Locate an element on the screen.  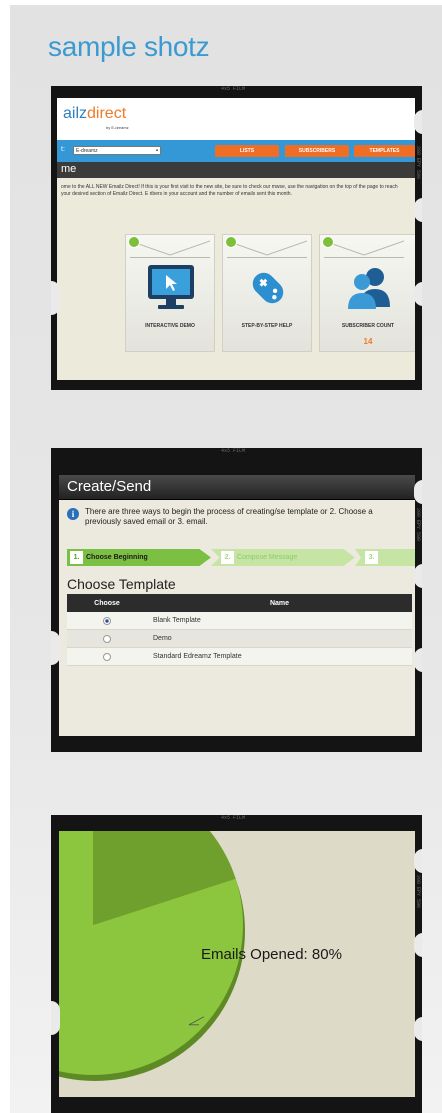
template-name: Demo is located at coordinates (279, 638).